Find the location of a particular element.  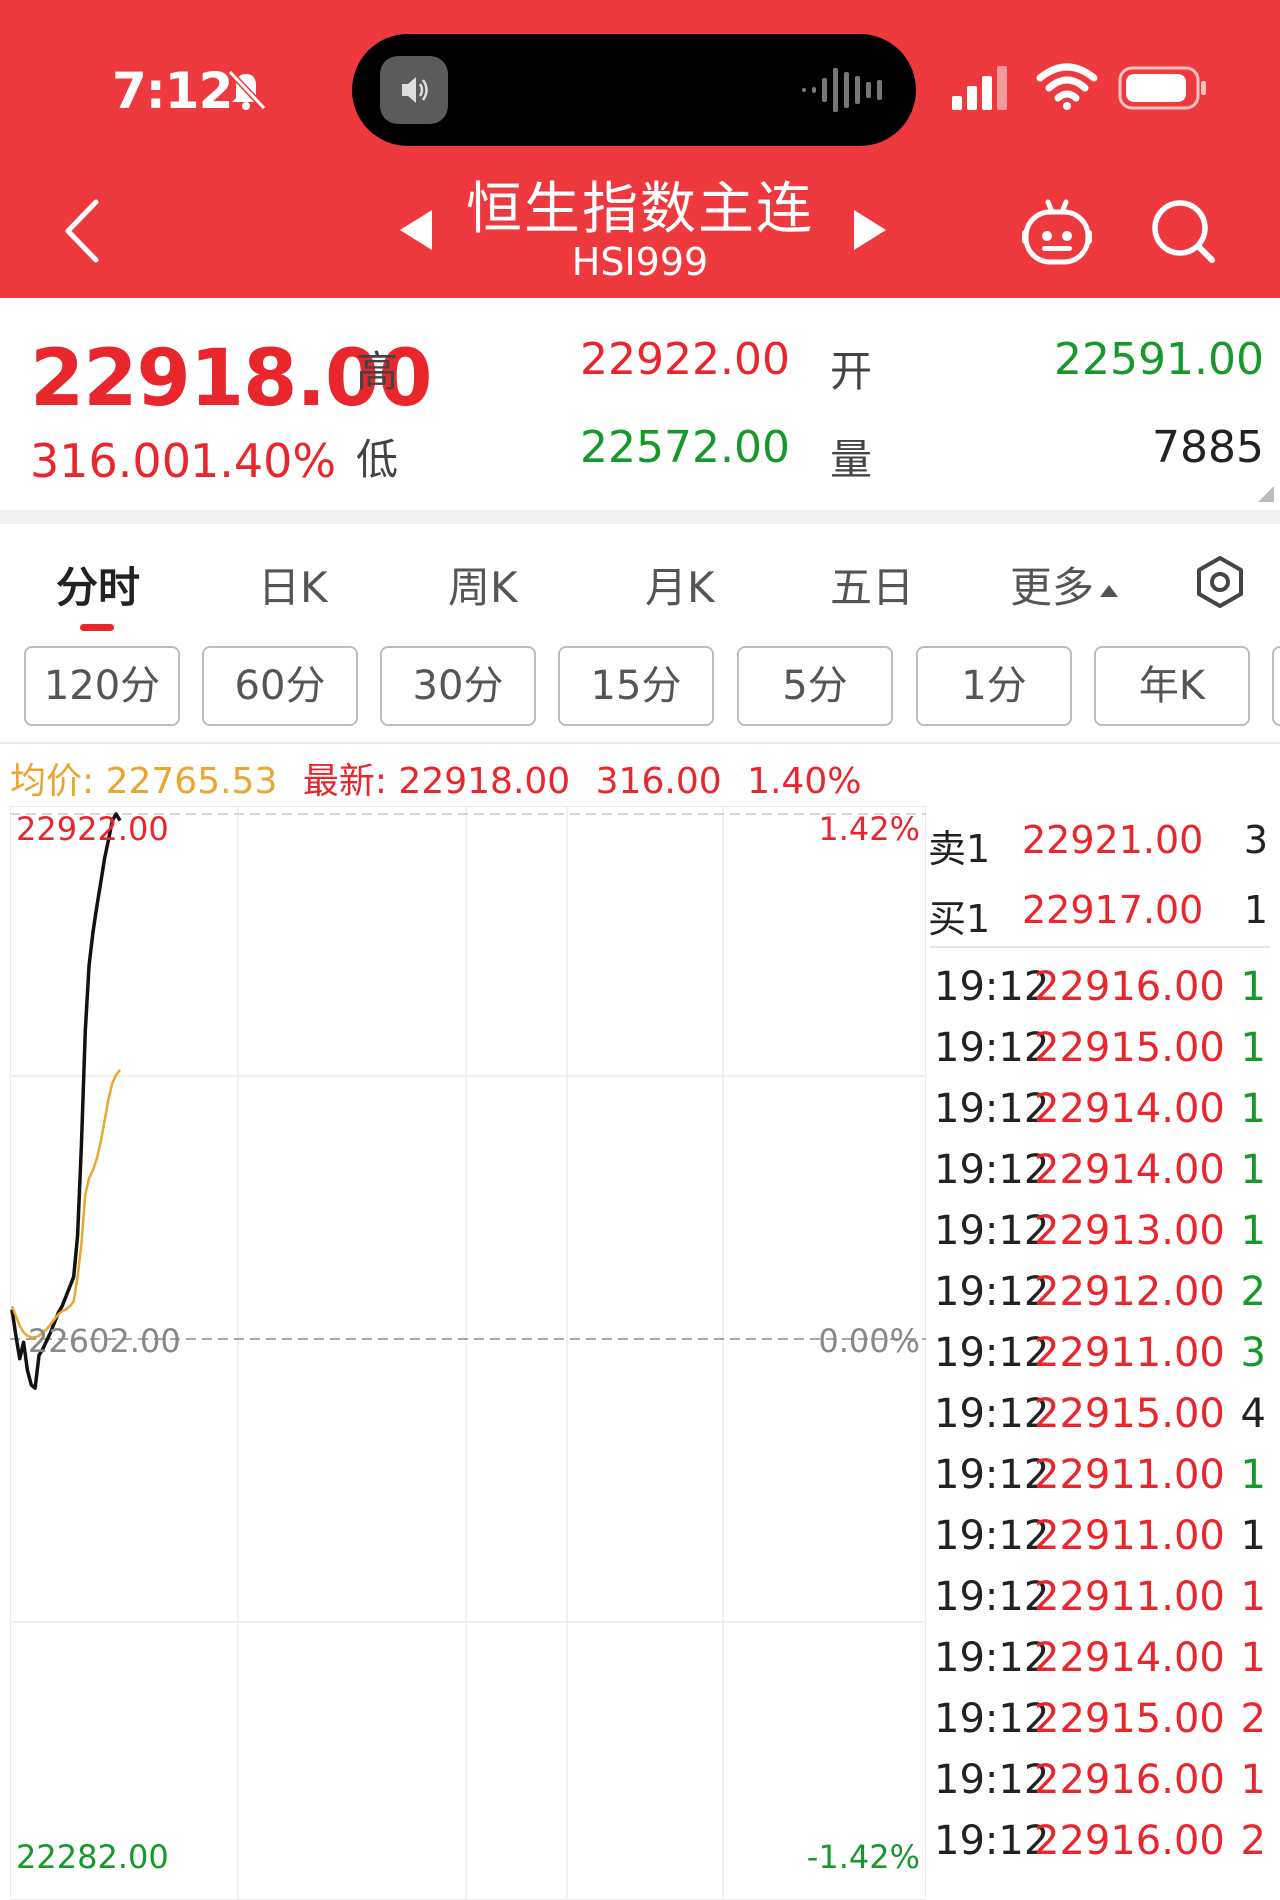

tick-row: 19:12 22915.00 2 is located at coordinates (1103, 1726).